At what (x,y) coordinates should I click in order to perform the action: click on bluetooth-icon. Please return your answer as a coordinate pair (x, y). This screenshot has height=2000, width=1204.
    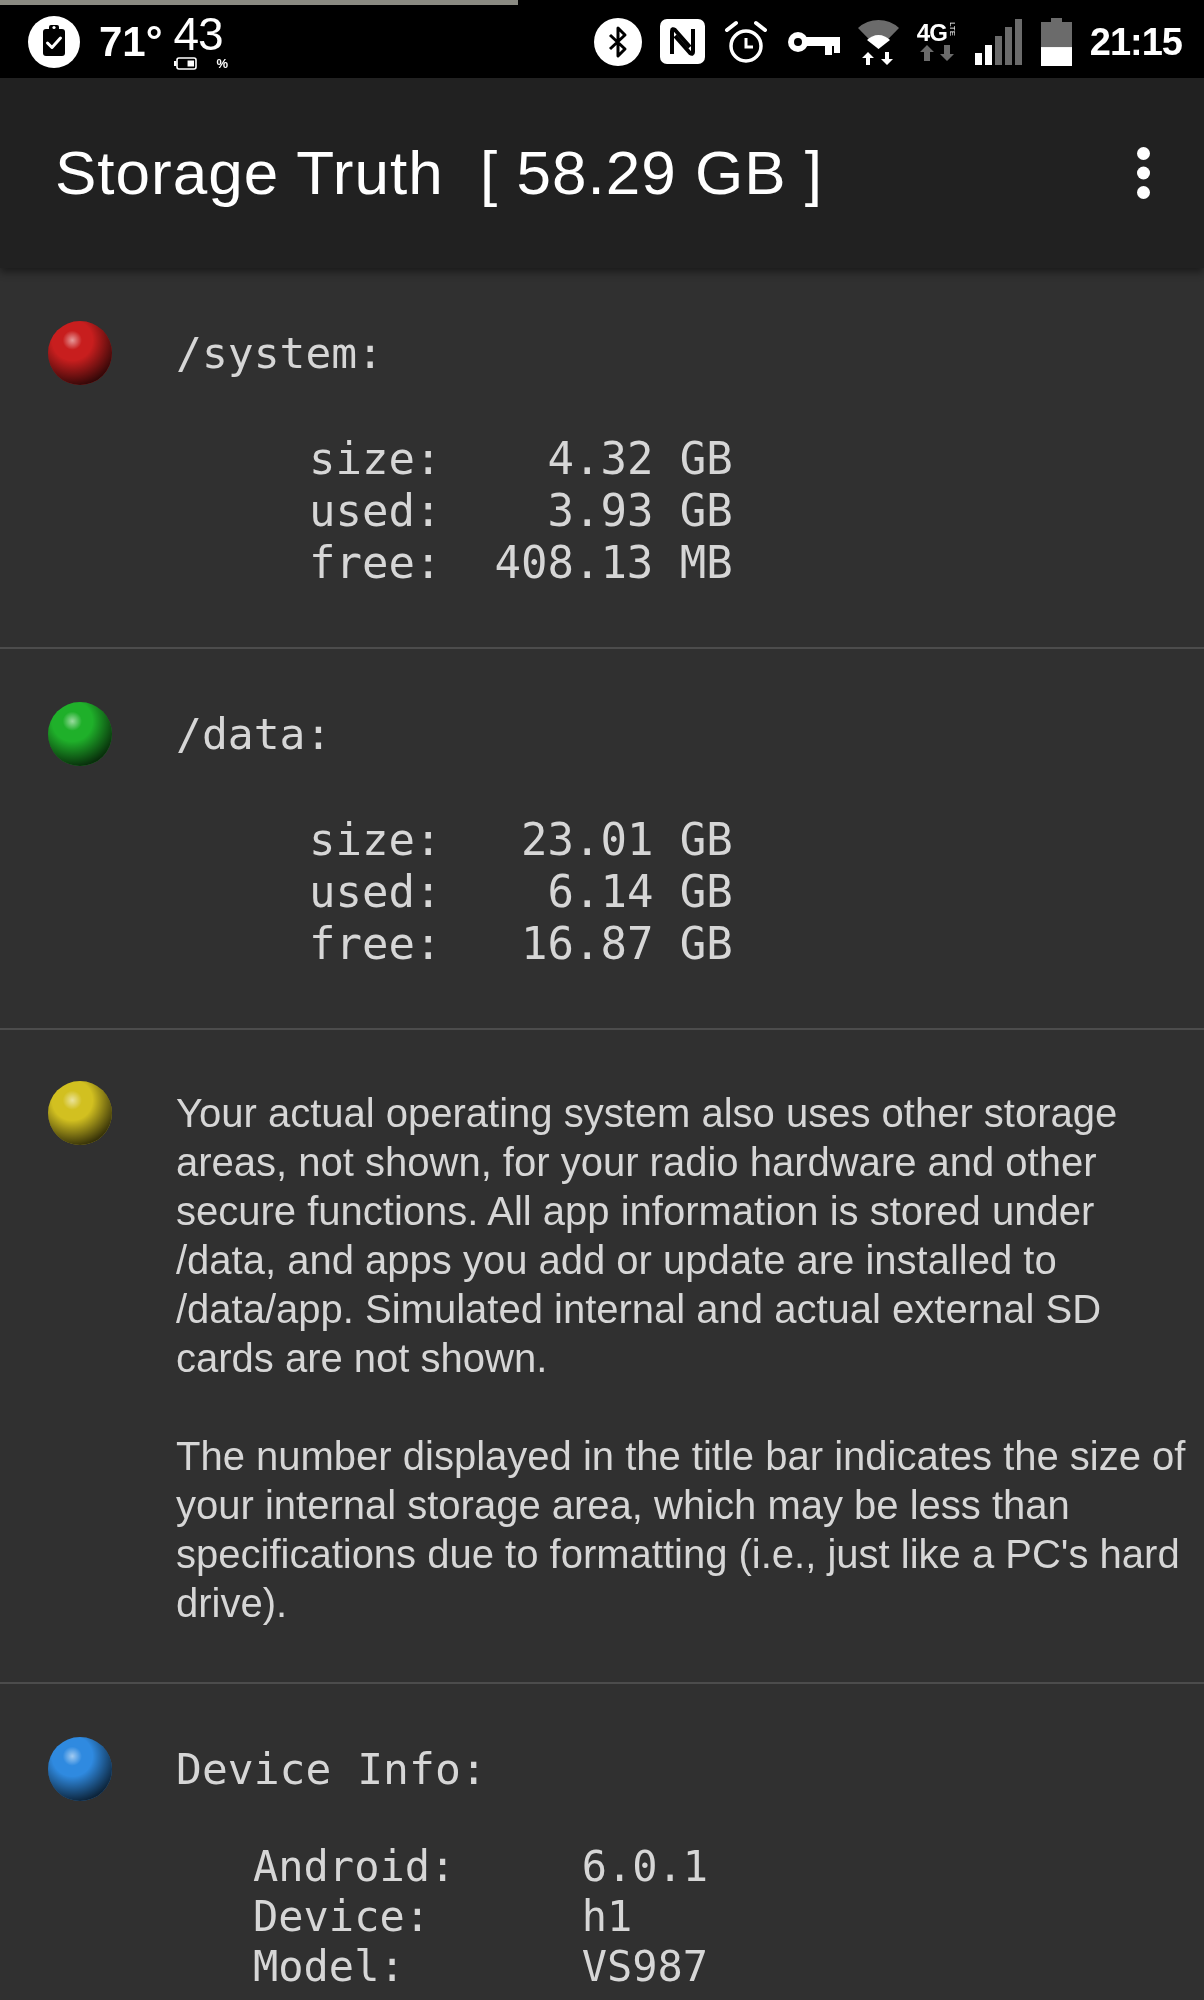
    Looking at the image, I should click on (617, 41).